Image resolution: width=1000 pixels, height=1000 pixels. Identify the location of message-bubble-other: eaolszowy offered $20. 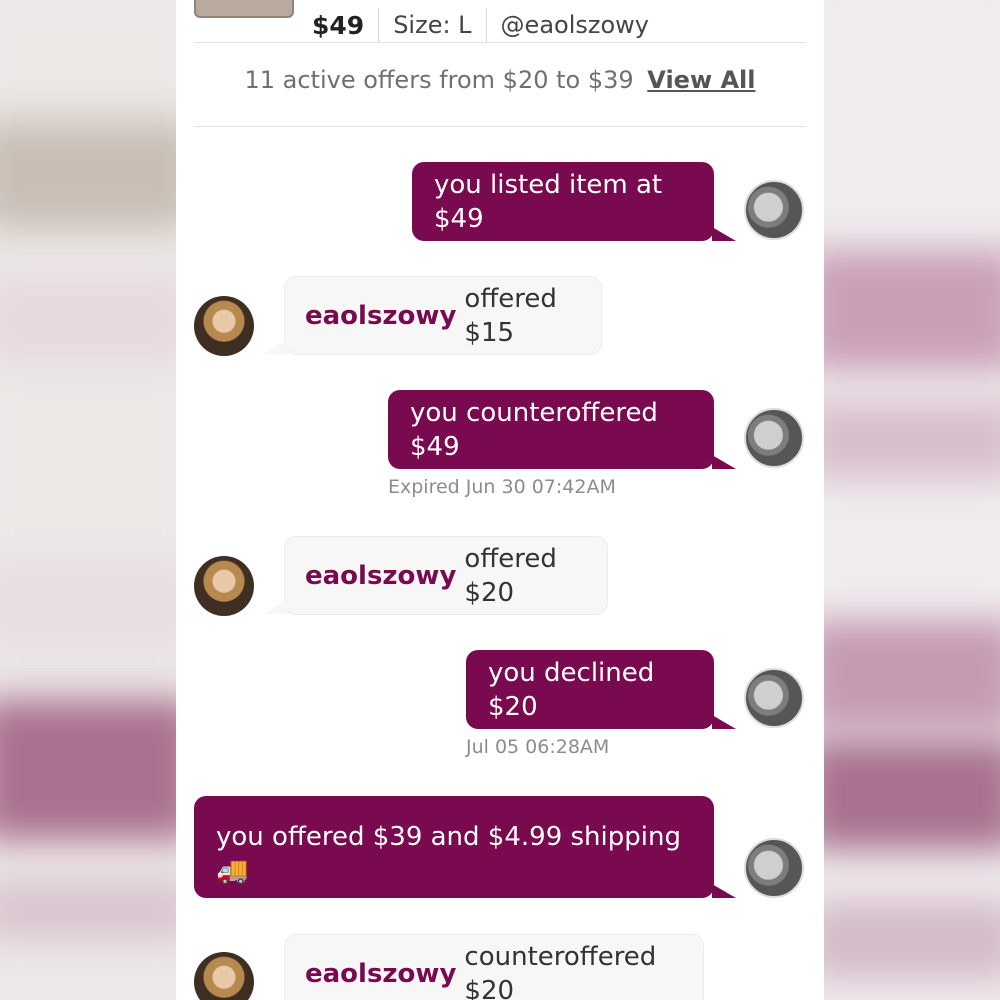
(435, 575).